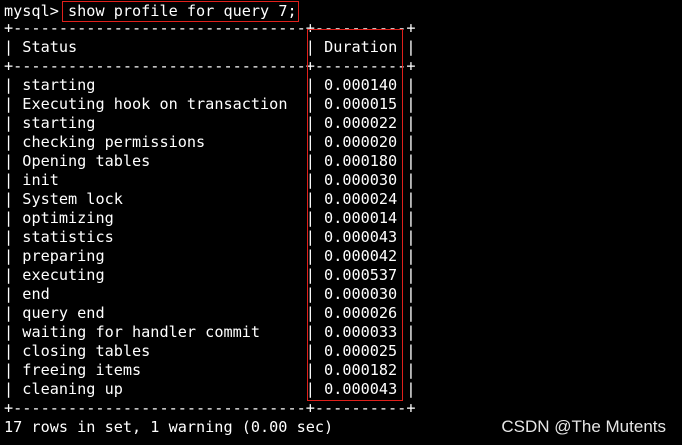 The width and height of the screenshot is (682, 445). I want to click on status-cell: checking permissions, so click(114, 142).